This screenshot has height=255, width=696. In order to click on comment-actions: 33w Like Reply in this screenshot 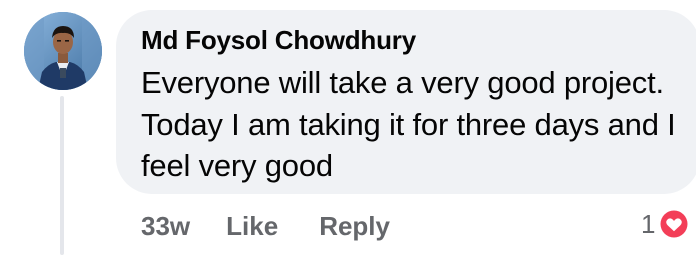, I will do `click(265, 226)`.